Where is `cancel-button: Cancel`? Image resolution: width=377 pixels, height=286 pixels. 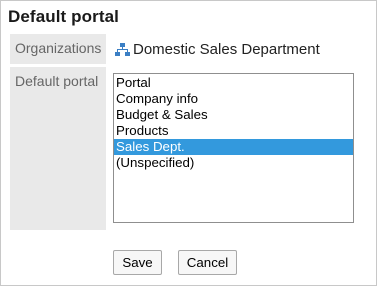
cancel-button: Cancel is located at coordinates (207, 262).